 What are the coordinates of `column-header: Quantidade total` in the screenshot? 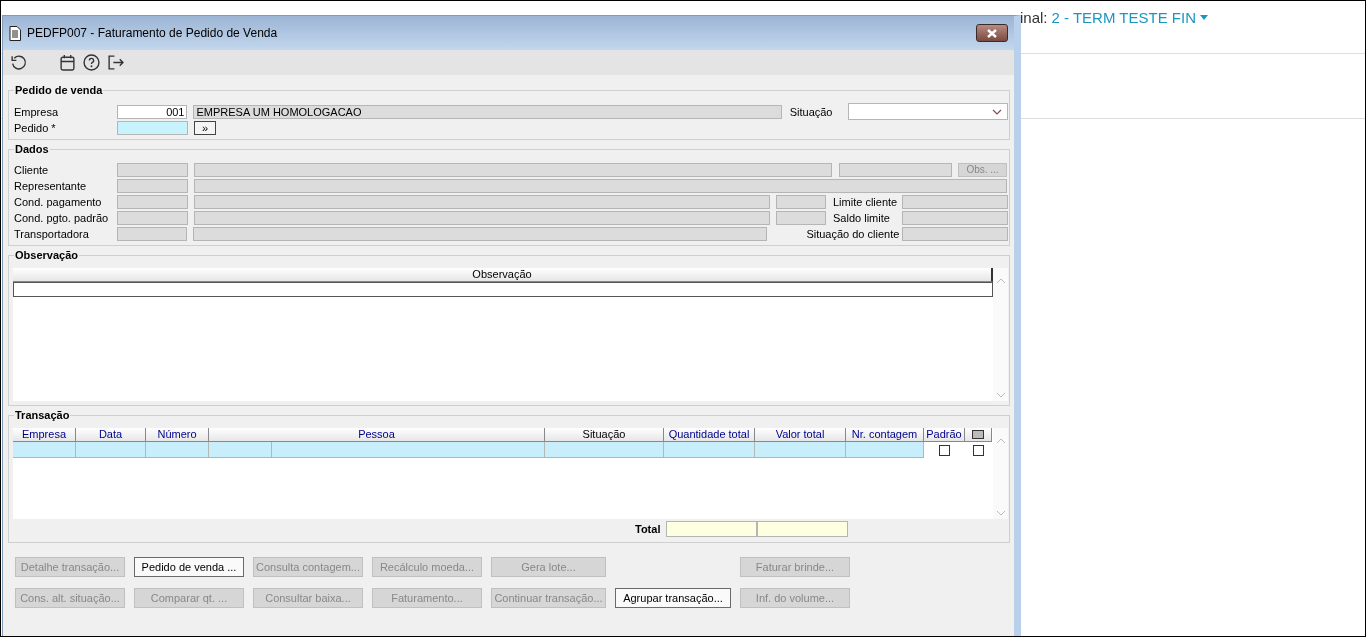 It's located at (709, 435).